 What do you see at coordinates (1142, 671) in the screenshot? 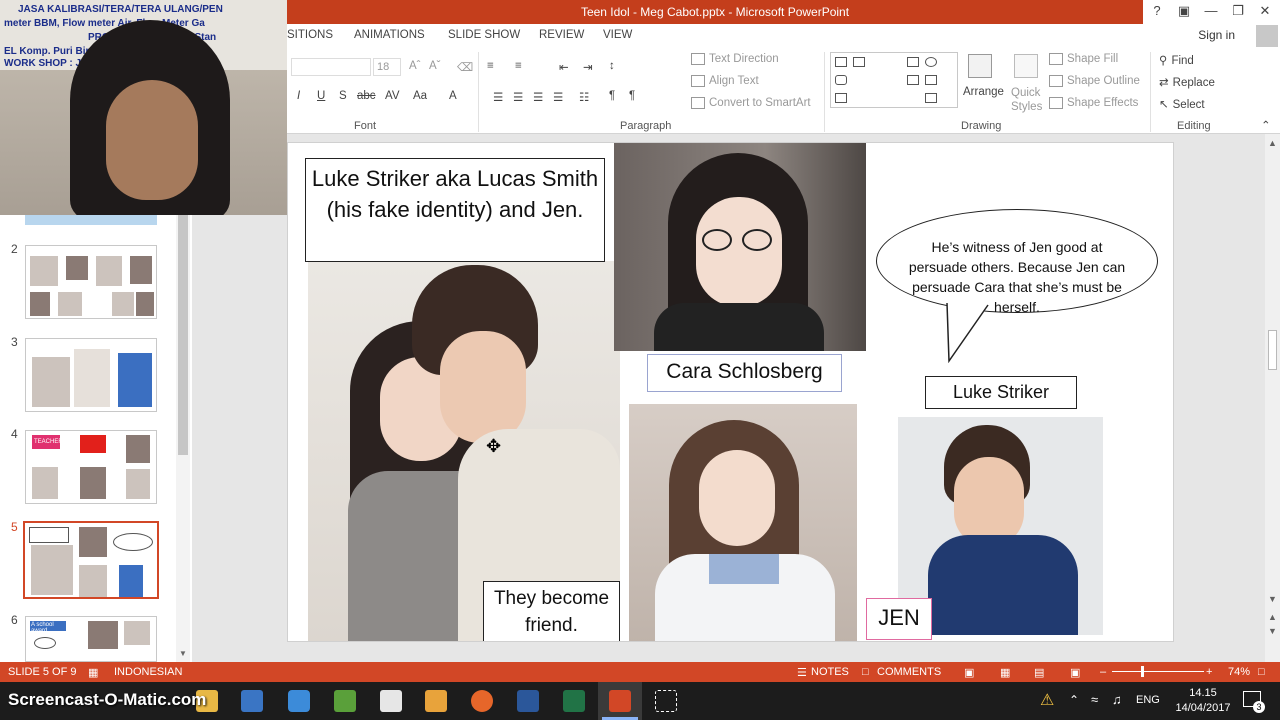
I see `zoom-slider-thumb` at bounding box center [1142, 671].